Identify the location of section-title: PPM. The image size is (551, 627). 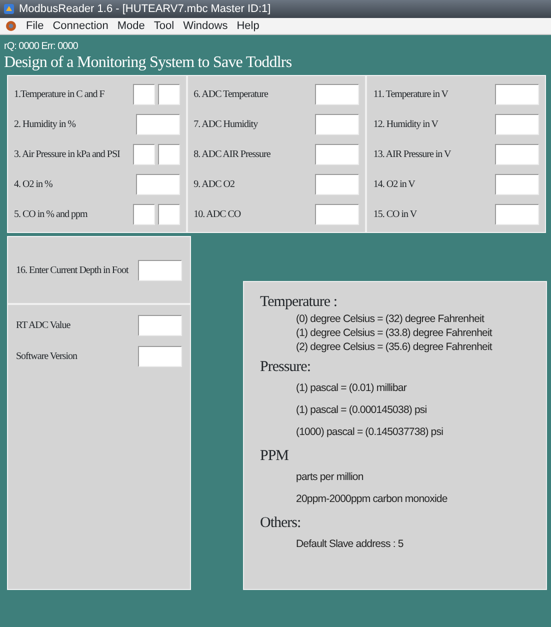
(275, 456).